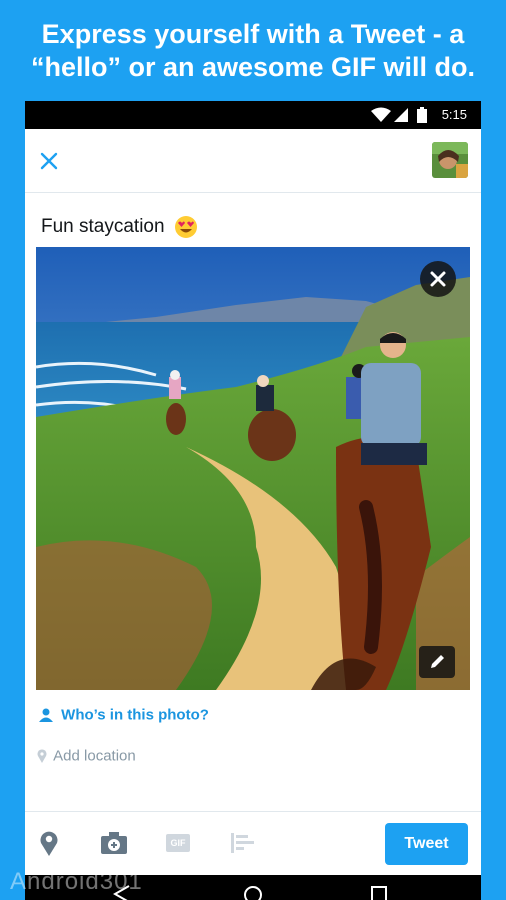 The image size is (506, 900). Describe the element at coordinates (76, 881) in the screenshot. I see `watermark: Android301` at that location.